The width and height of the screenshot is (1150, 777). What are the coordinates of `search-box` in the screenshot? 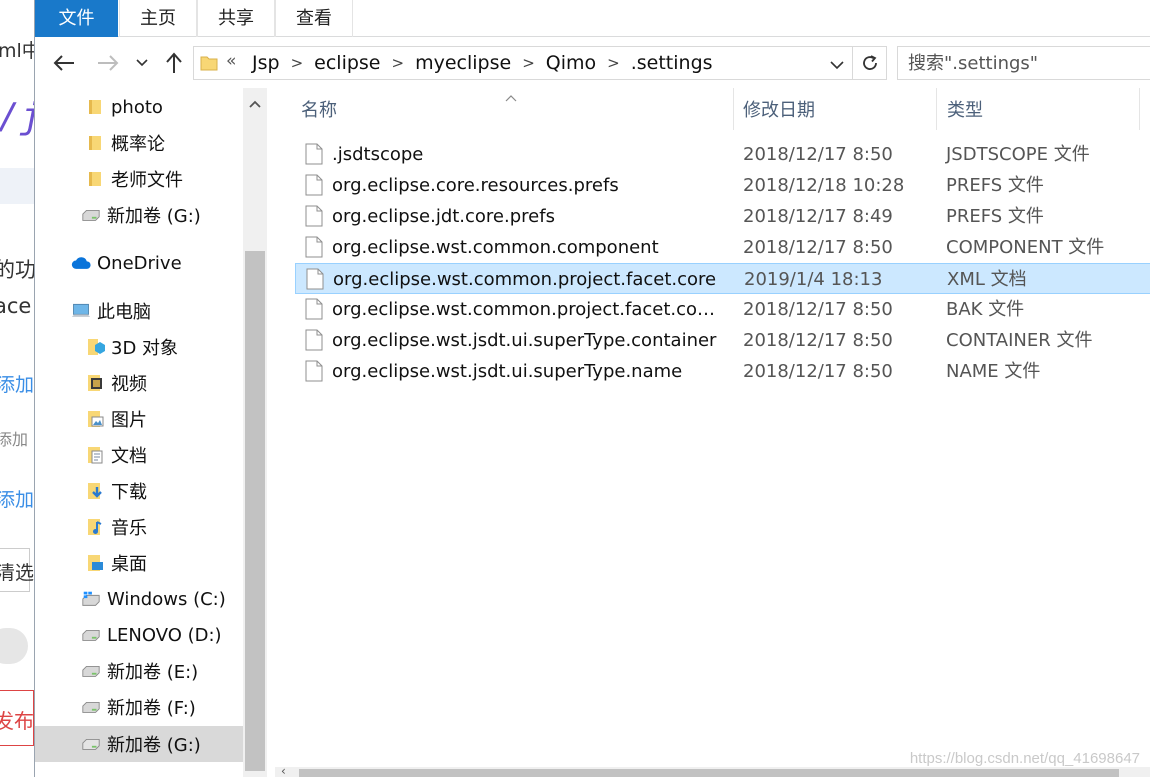 It's located at (1023, 63).